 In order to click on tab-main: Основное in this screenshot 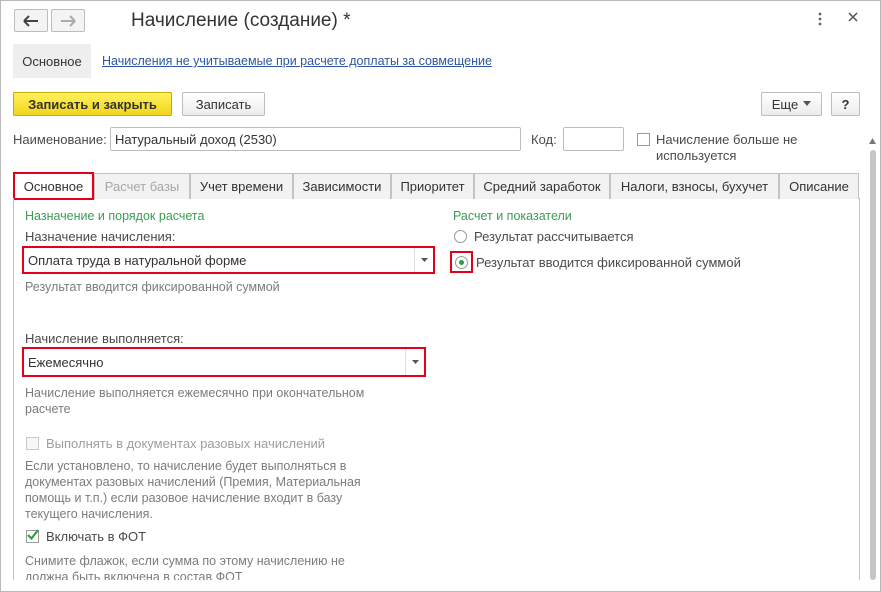, I will do `click(53, 186)`.